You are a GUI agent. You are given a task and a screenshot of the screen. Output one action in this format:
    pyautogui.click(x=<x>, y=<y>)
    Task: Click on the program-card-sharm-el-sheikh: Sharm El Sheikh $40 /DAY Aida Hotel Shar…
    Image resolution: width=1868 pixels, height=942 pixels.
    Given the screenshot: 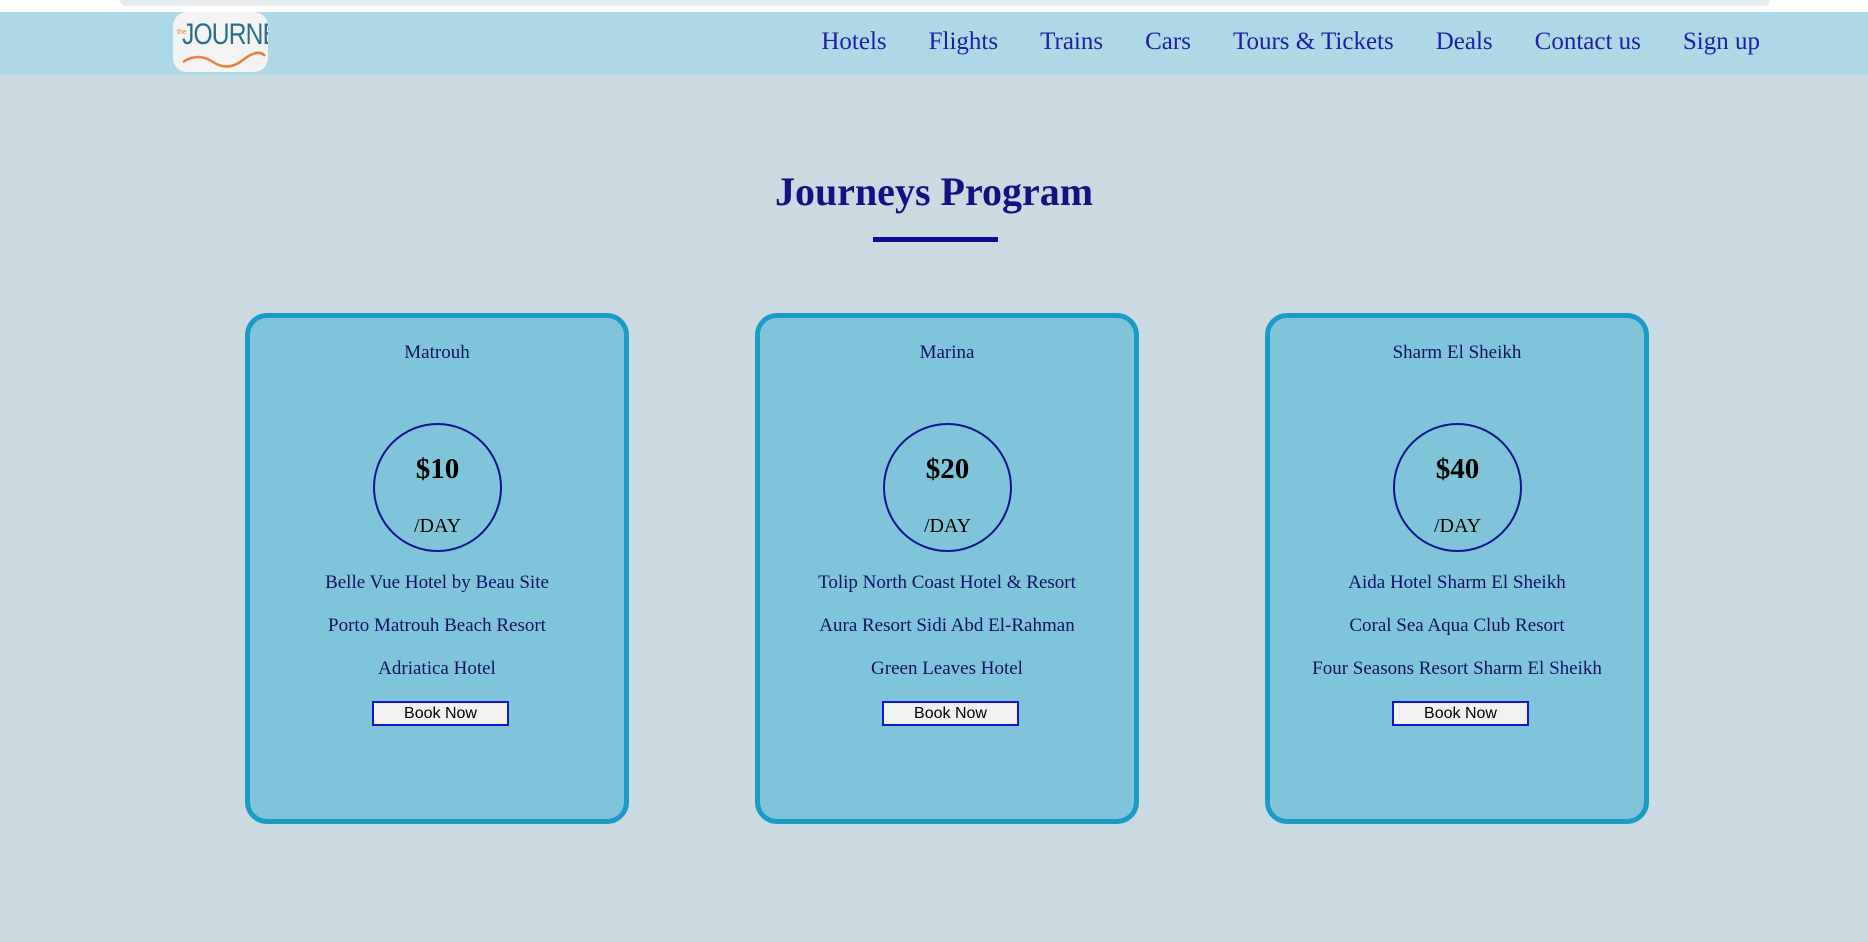 What is the action you would take?
    pyautogui.click(x=1457, y=568)
    